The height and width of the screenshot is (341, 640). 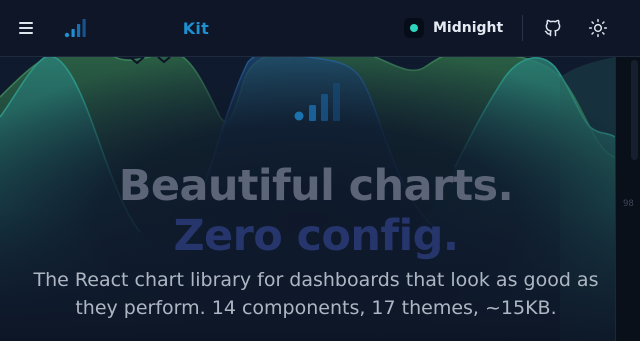 I want to click on side-panel-scrollbar, so click(x=634, y=110).